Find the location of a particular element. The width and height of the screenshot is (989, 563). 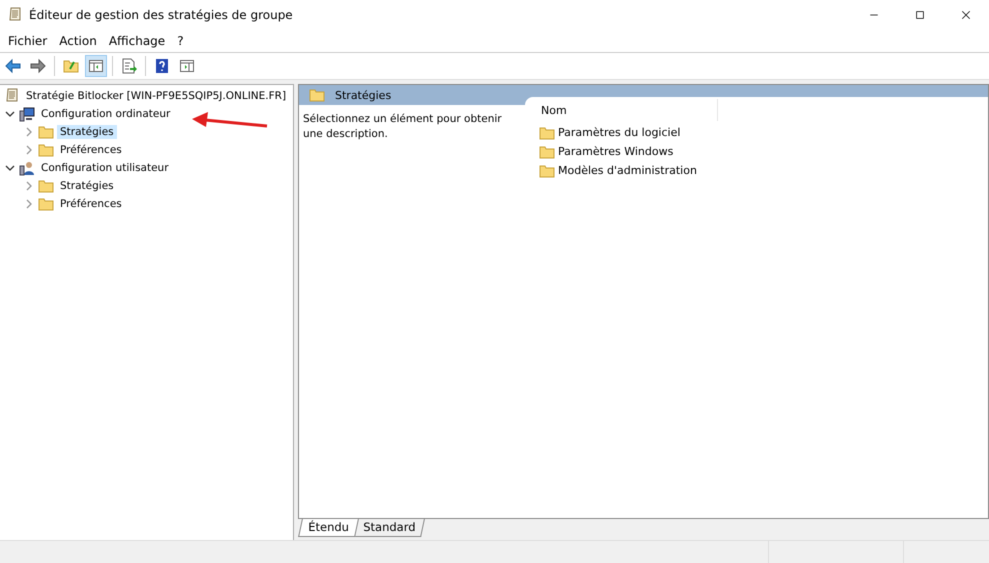

help-icon is located at coordinates (162, 66).